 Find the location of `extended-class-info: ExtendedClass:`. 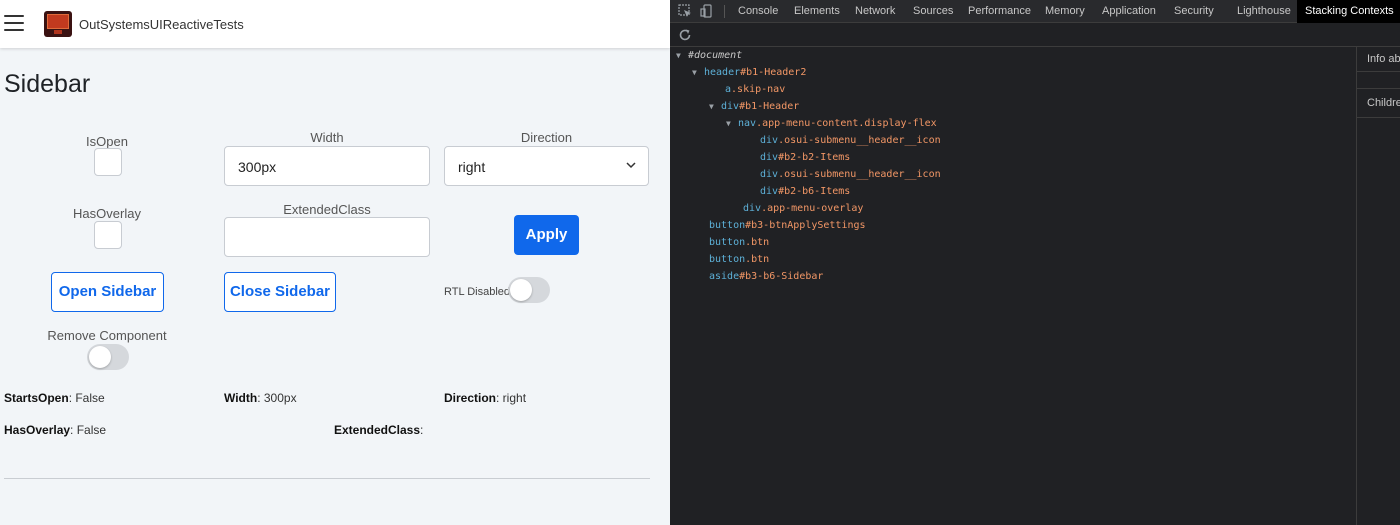

extended-class-info: ExtendedClass: is located at coordinates (379, 430).